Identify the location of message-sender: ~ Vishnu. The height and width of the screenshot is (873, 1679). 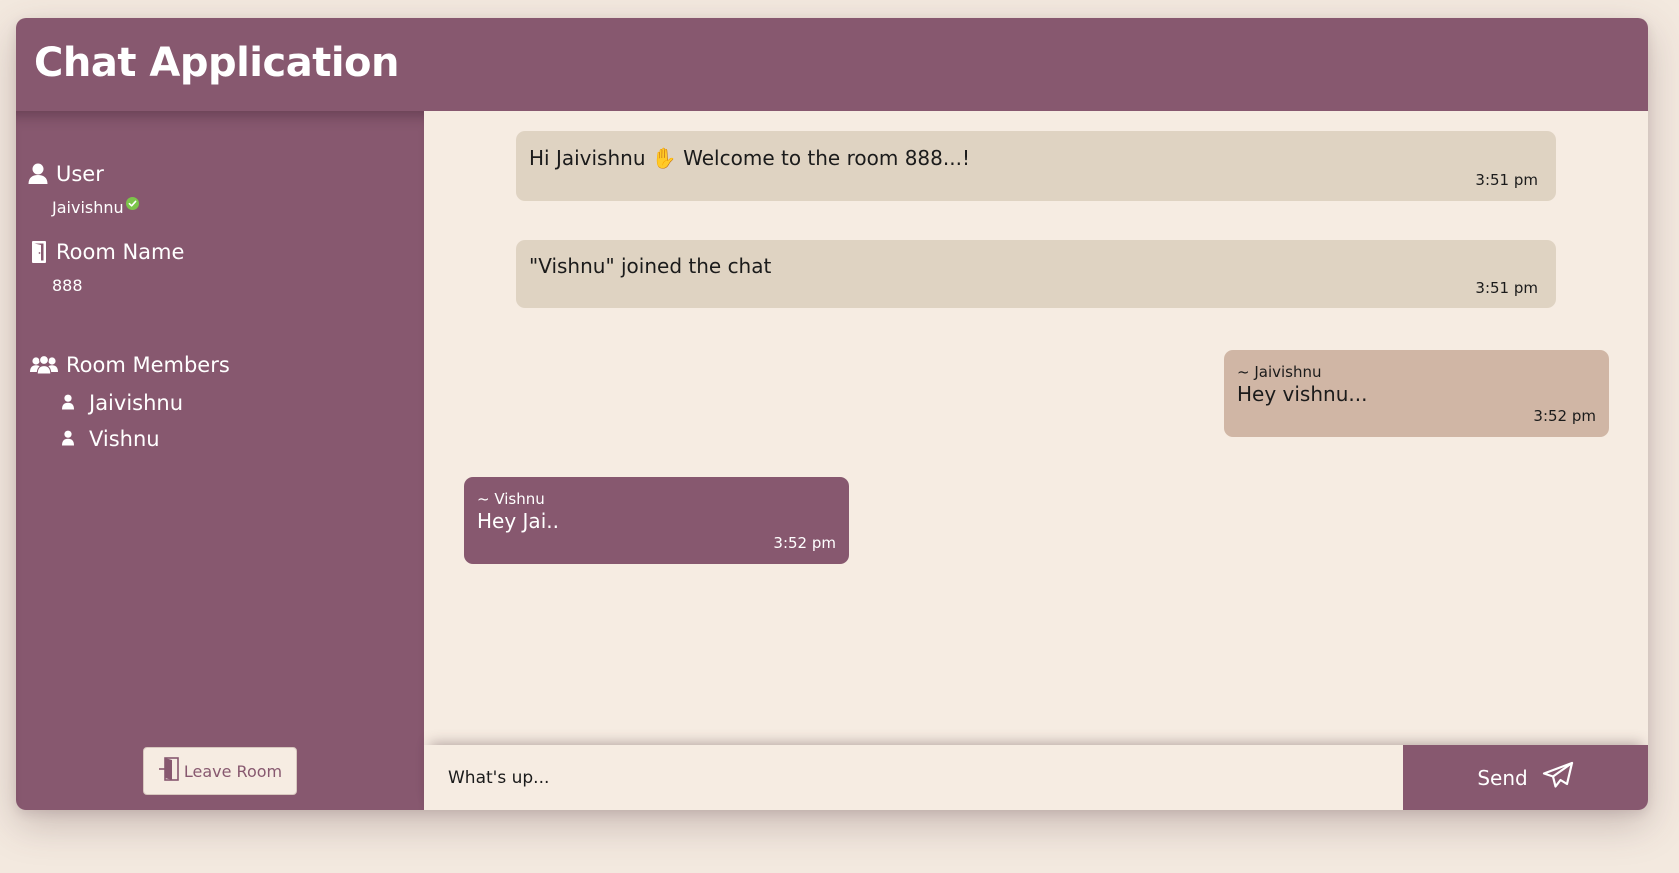
(511, 499).